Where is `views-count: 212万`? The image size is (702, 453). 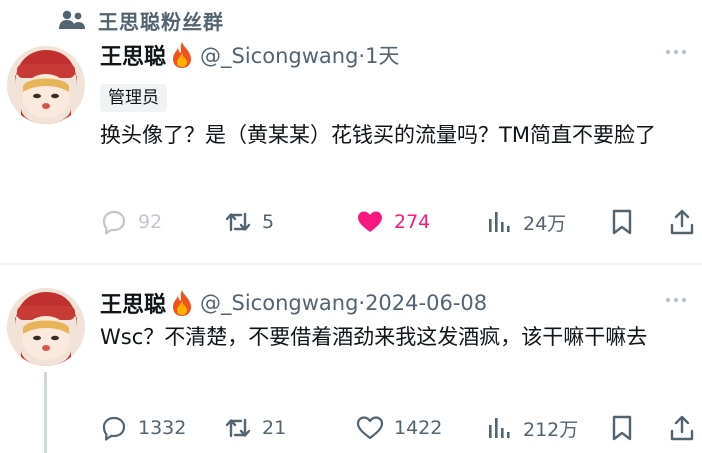 views-count: 212万 is located at coordinates (551, 429).